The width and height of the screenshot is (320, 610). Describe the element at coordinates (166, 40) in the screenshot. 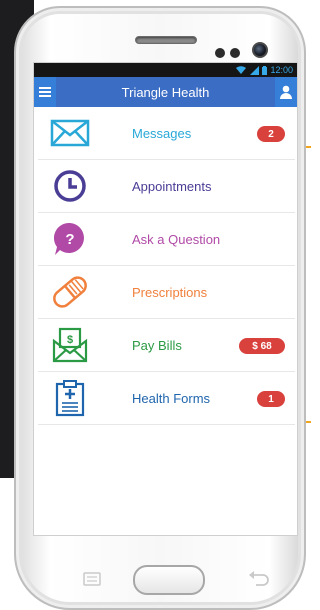

I see `earpiece-speaker` at that location.